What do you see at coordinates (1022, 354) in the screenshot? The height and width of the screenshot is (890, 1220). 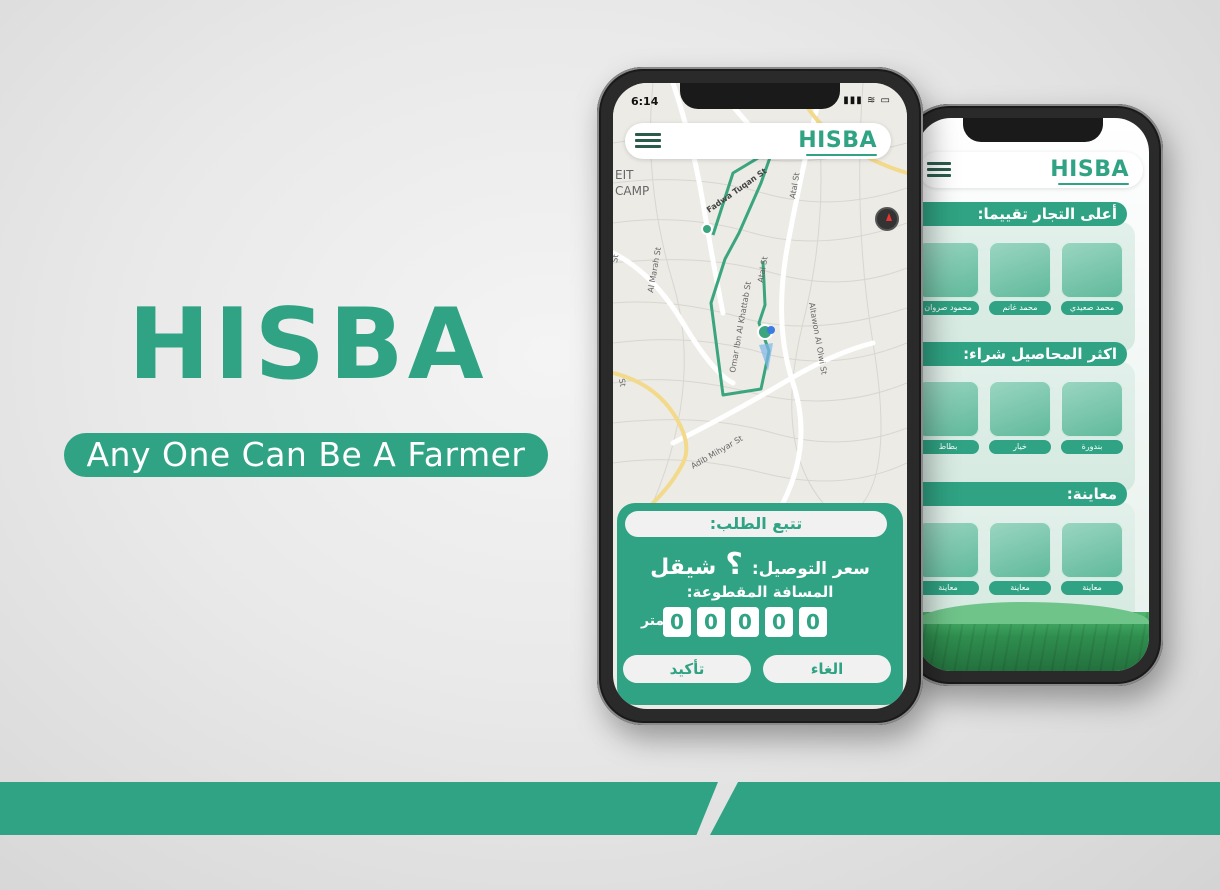 I see `section-title-top-crops: اكثر المحاصيل شراء:` at bounding box center [1022, 354].